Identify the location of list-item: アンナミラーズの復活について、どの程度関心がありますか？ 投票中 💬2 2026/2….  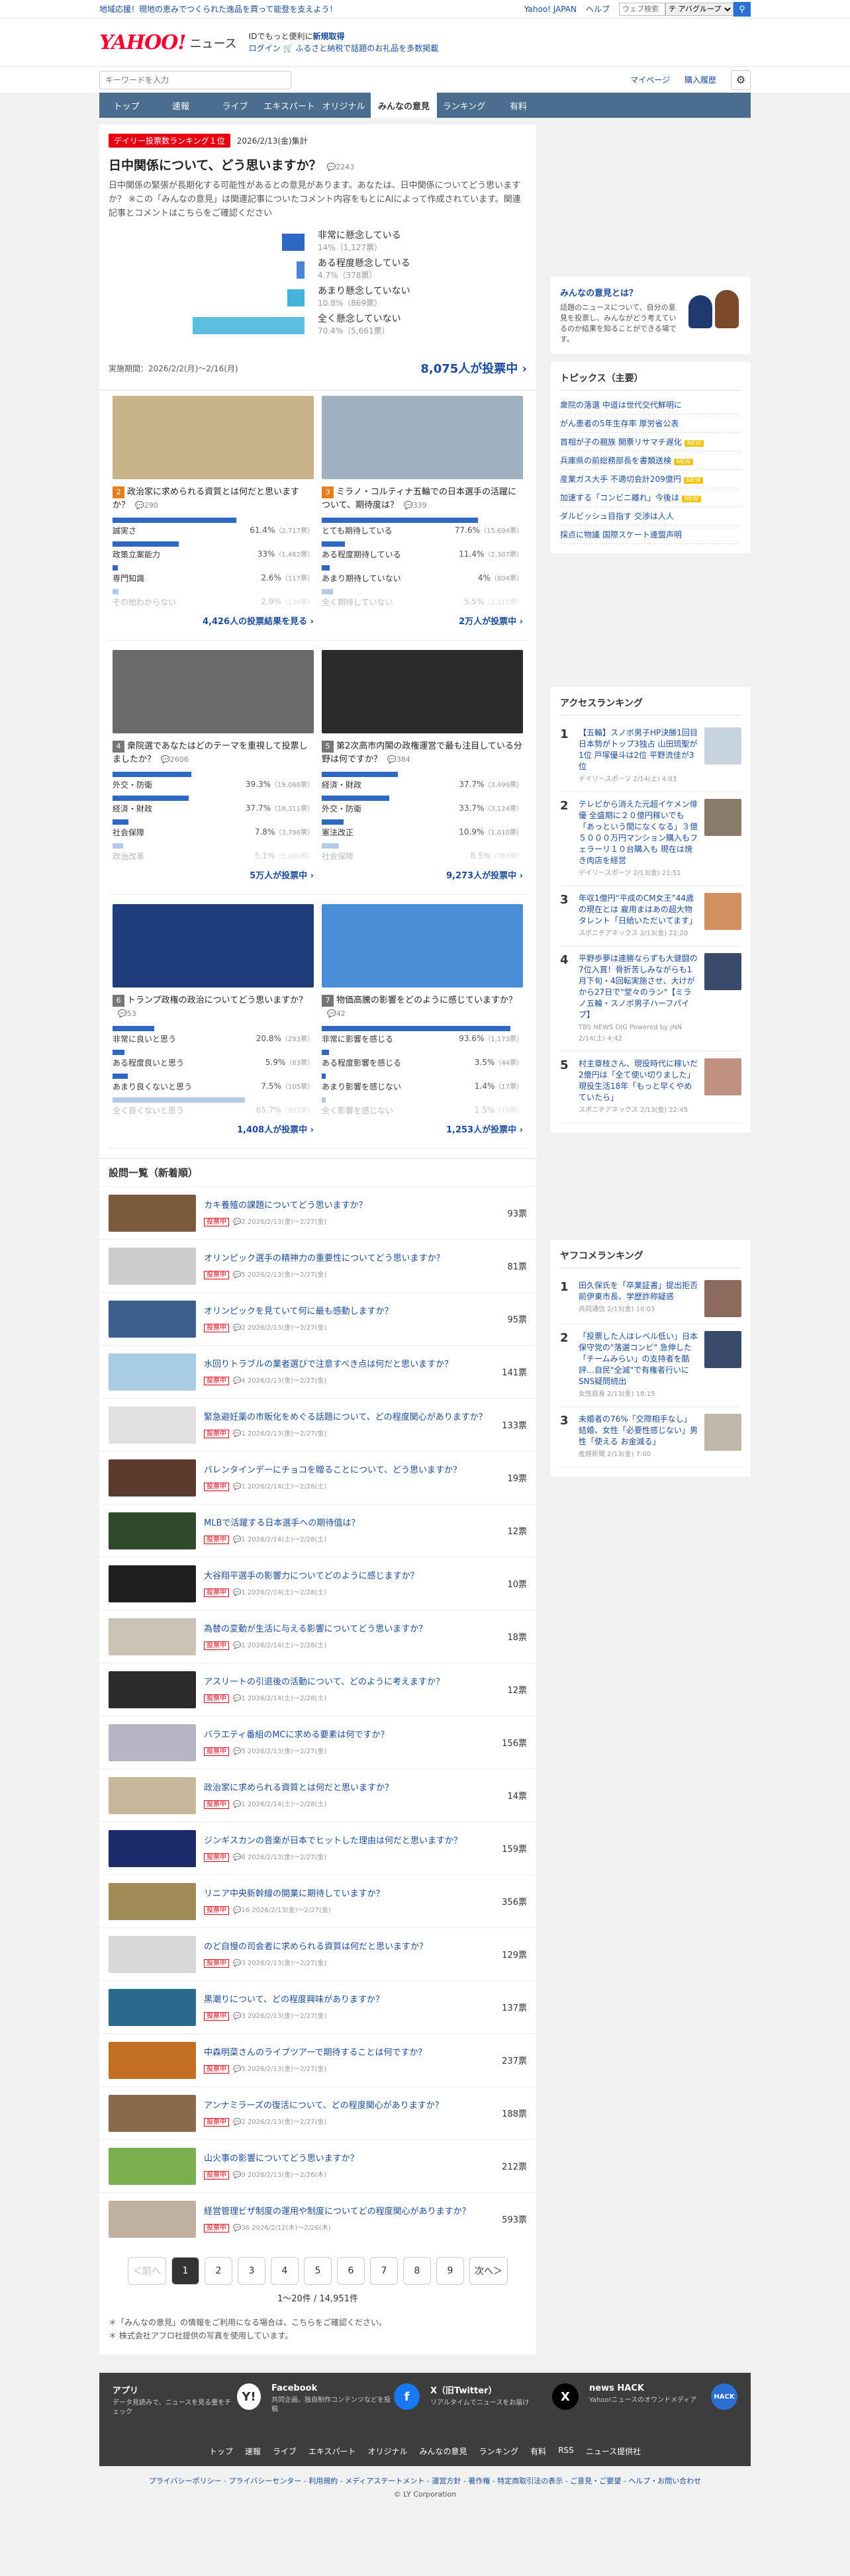
(317, 2112).